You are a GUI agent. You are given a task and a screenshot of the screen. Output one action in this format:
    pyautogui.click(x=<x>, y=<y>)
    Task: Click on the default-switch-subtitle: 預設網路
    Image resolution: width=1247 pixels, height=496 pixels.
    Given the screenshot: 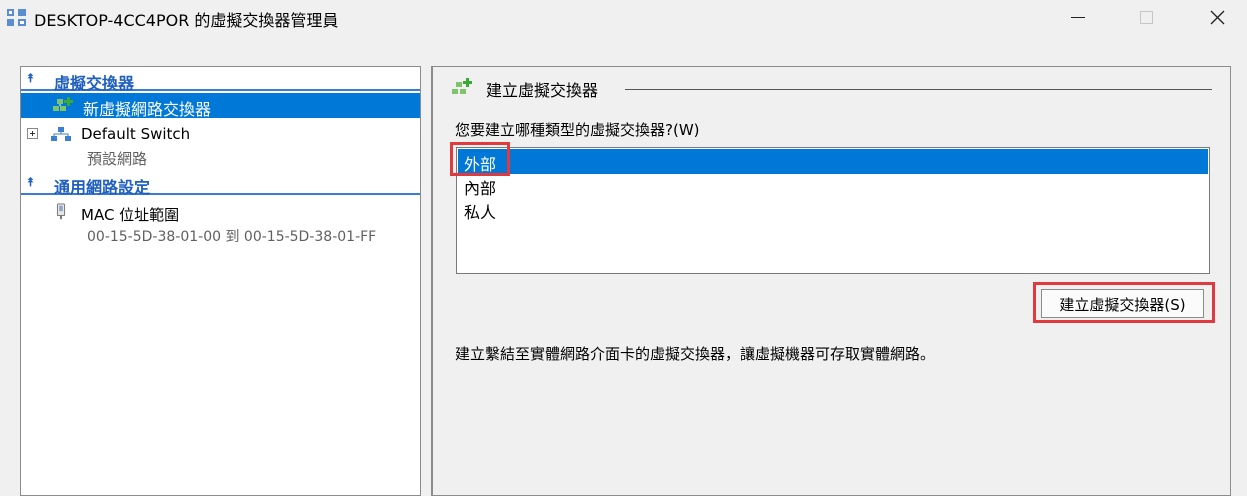 What is the action you would take?
    pyautogui.click(x=117, y=159)
    